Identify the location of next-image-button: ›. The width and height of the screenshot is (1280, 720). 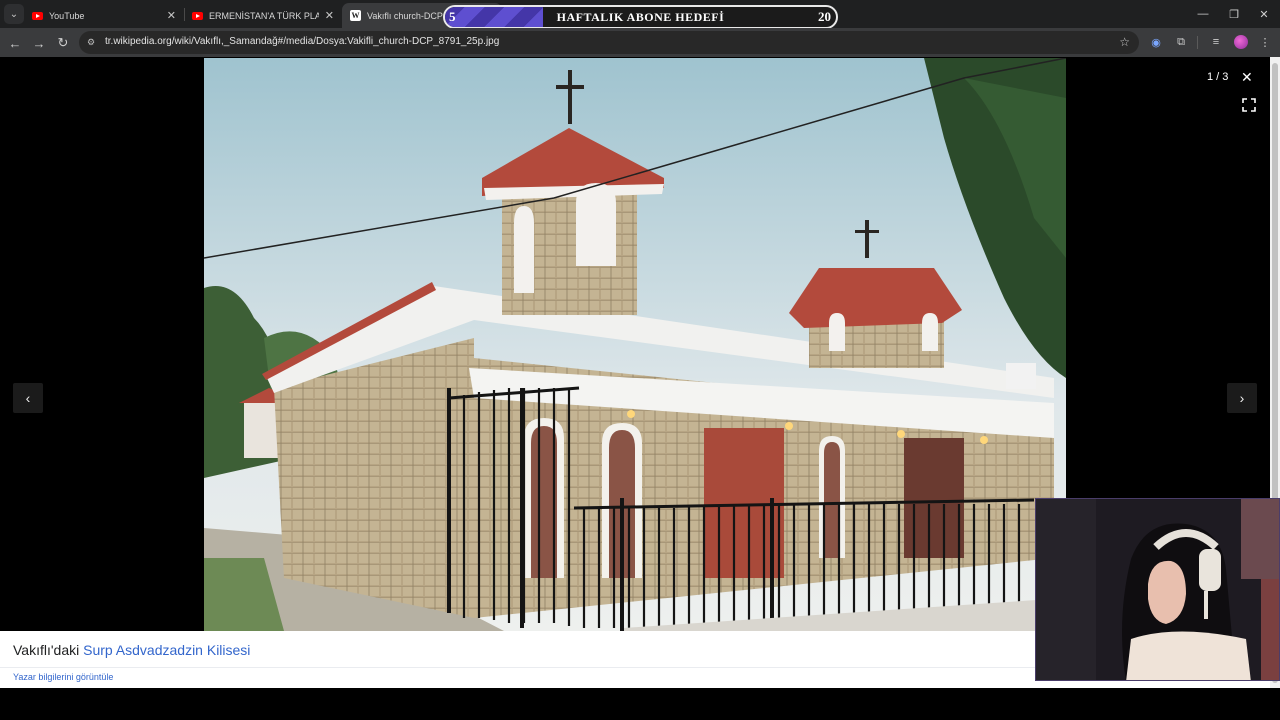
(1242, 398).